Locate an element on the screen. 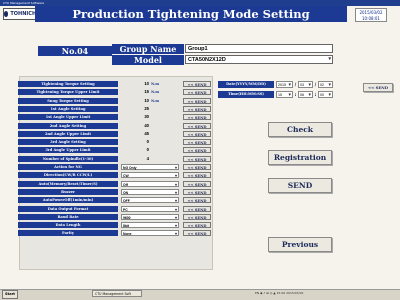 Image resolution: width=400 pixels, height=300 pixels. registration-button: Registration is located at coordinates (300, 157).